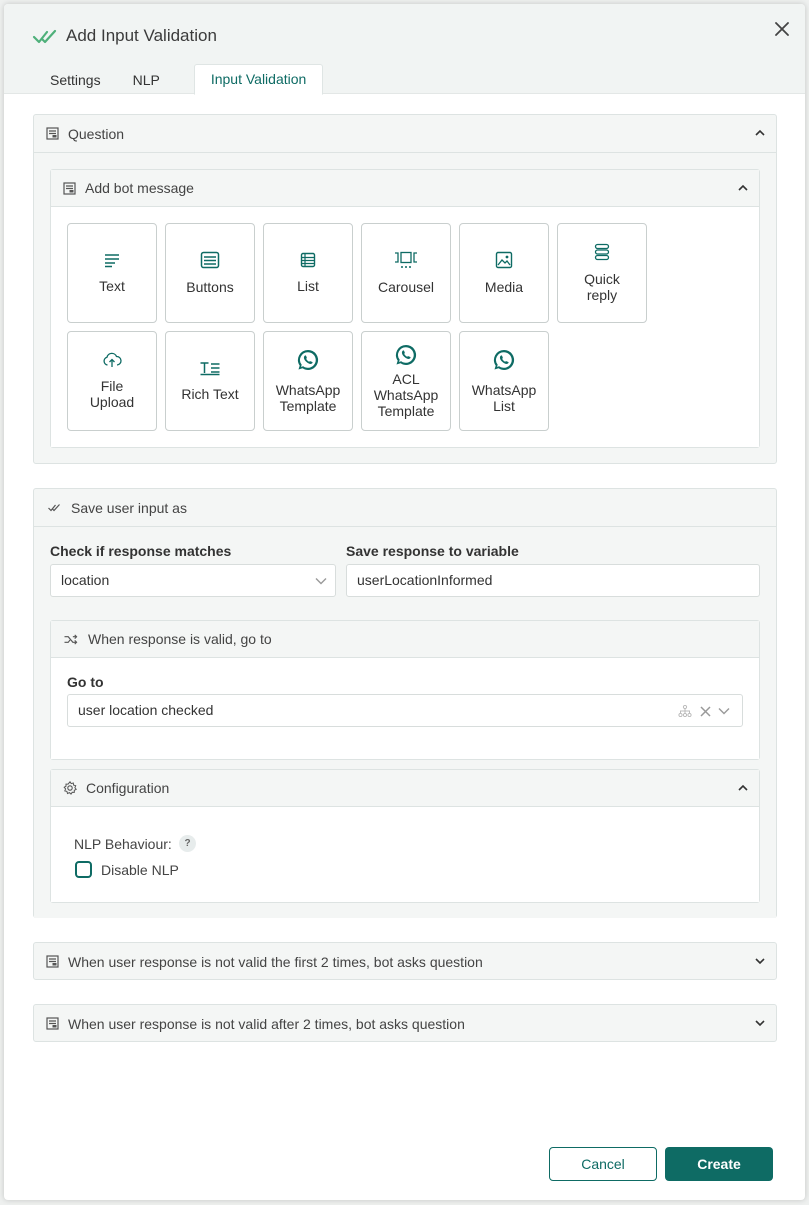 This screenshot has height=1205, width=809. I want to click on clear-icon, so click(705, 711).